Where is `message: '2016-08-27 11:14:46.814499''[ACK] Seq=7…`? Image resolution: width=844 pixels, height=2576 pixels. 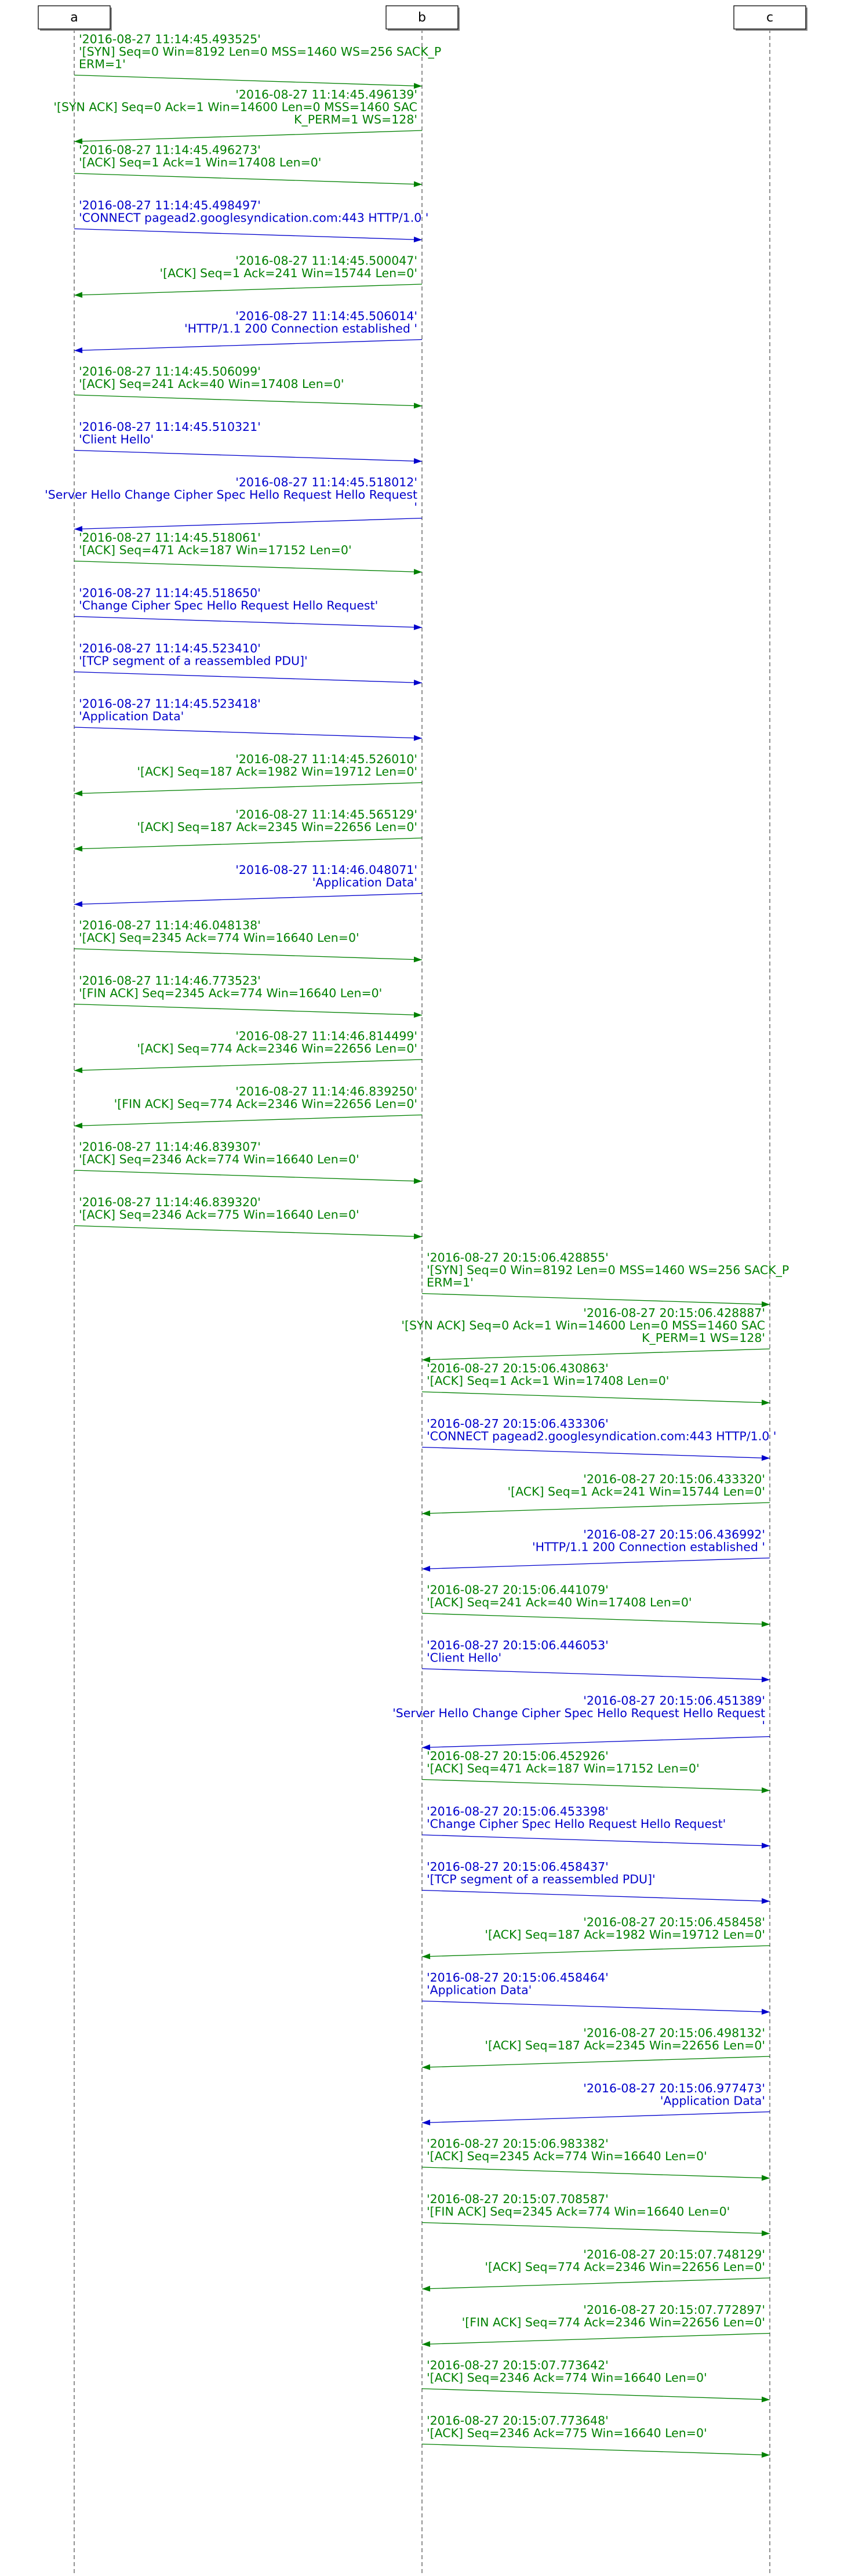
message: '2016-08-27 11:14:46.814499''[ACK] Seq=7… is located at coordinates (249, 1051).